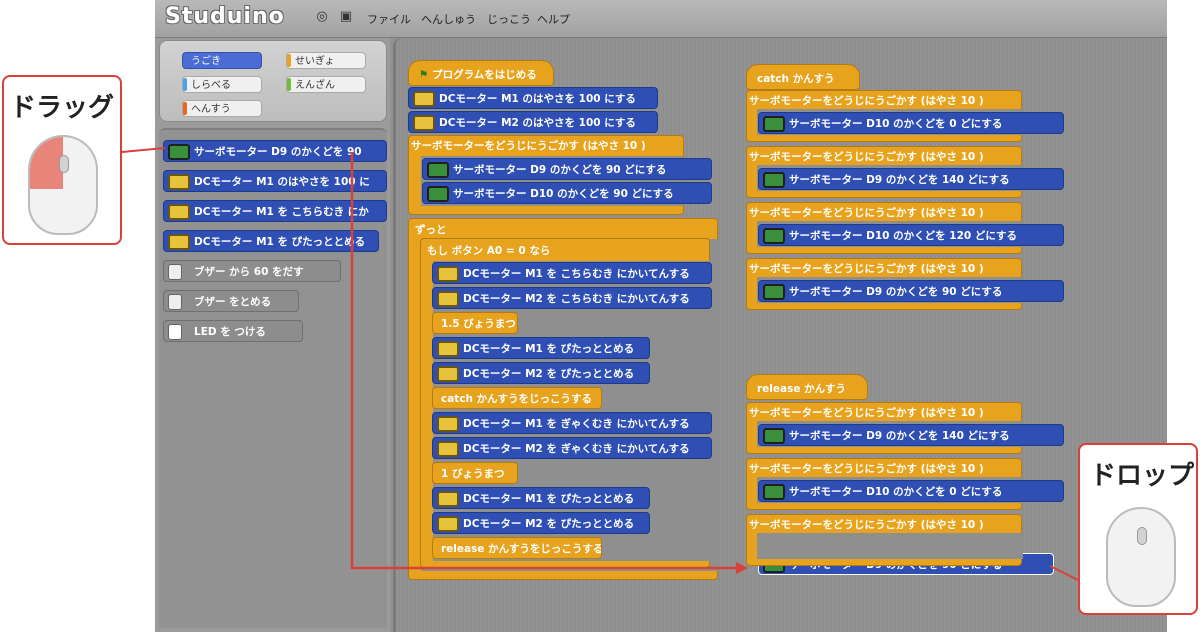 The width and height of the screenshot is (1200, 632). Describe the element at coordinates (1141, 557) in the screenshot. I see `mouse-release-icon` at that location.